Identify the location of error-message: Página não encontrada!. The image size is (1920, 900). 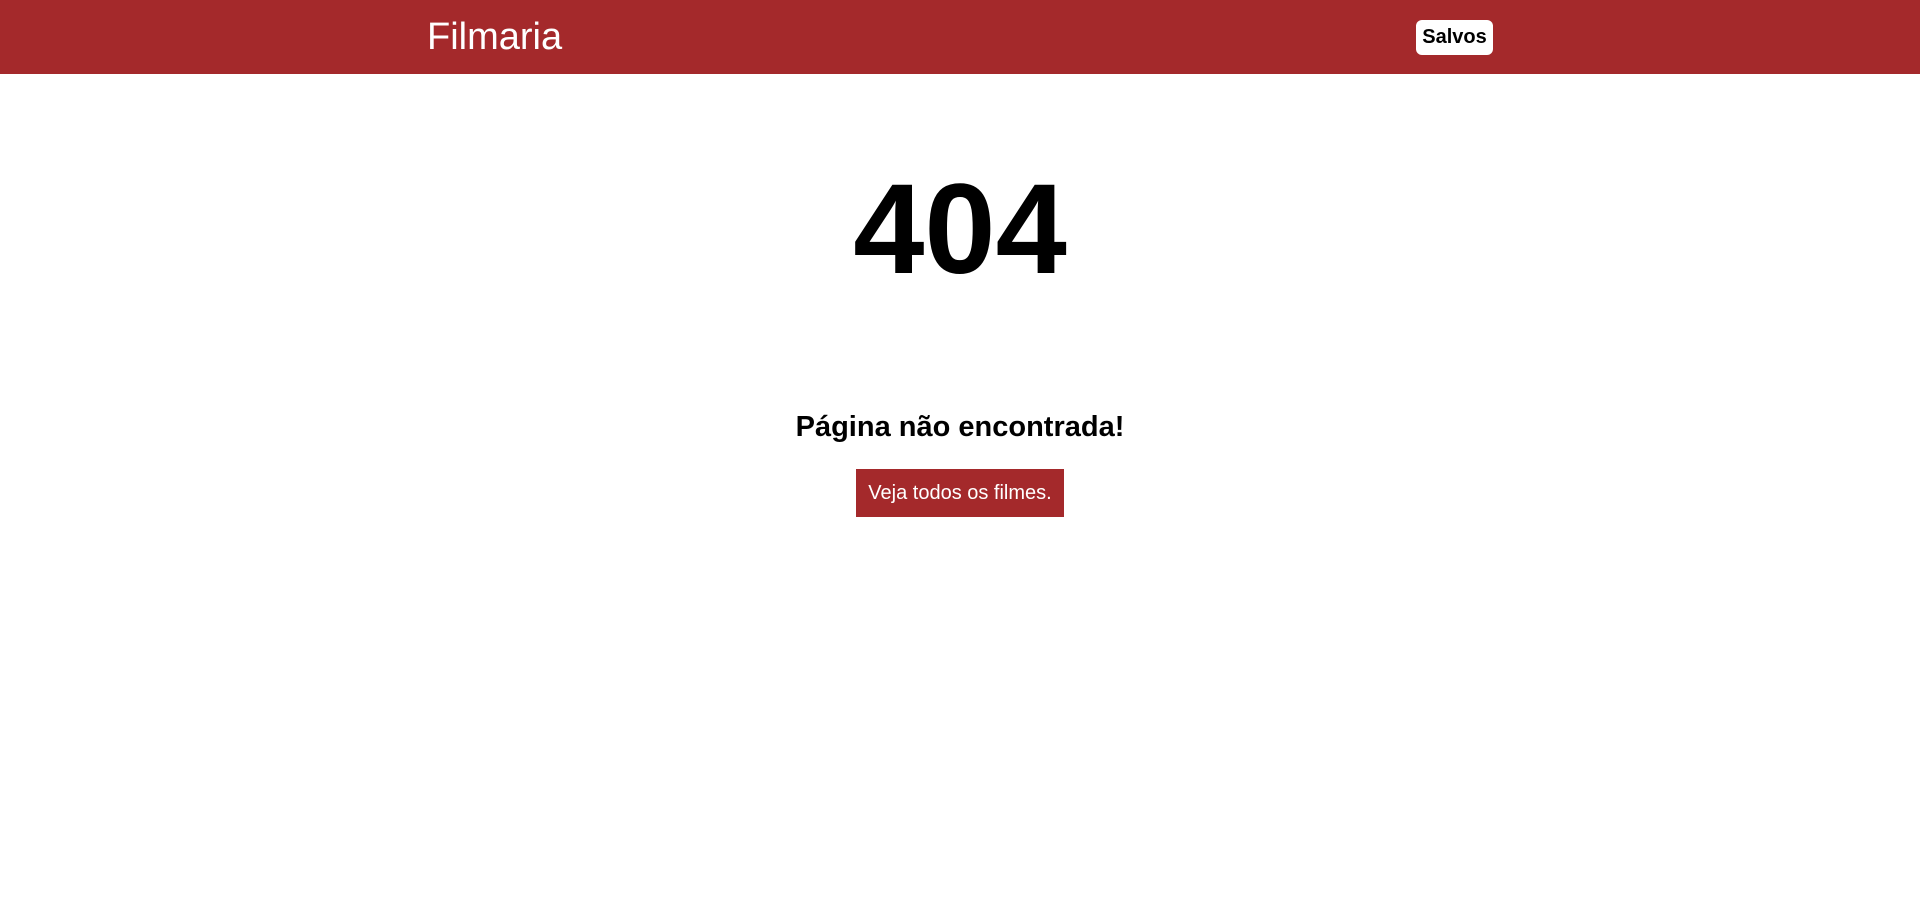
(960, 427).